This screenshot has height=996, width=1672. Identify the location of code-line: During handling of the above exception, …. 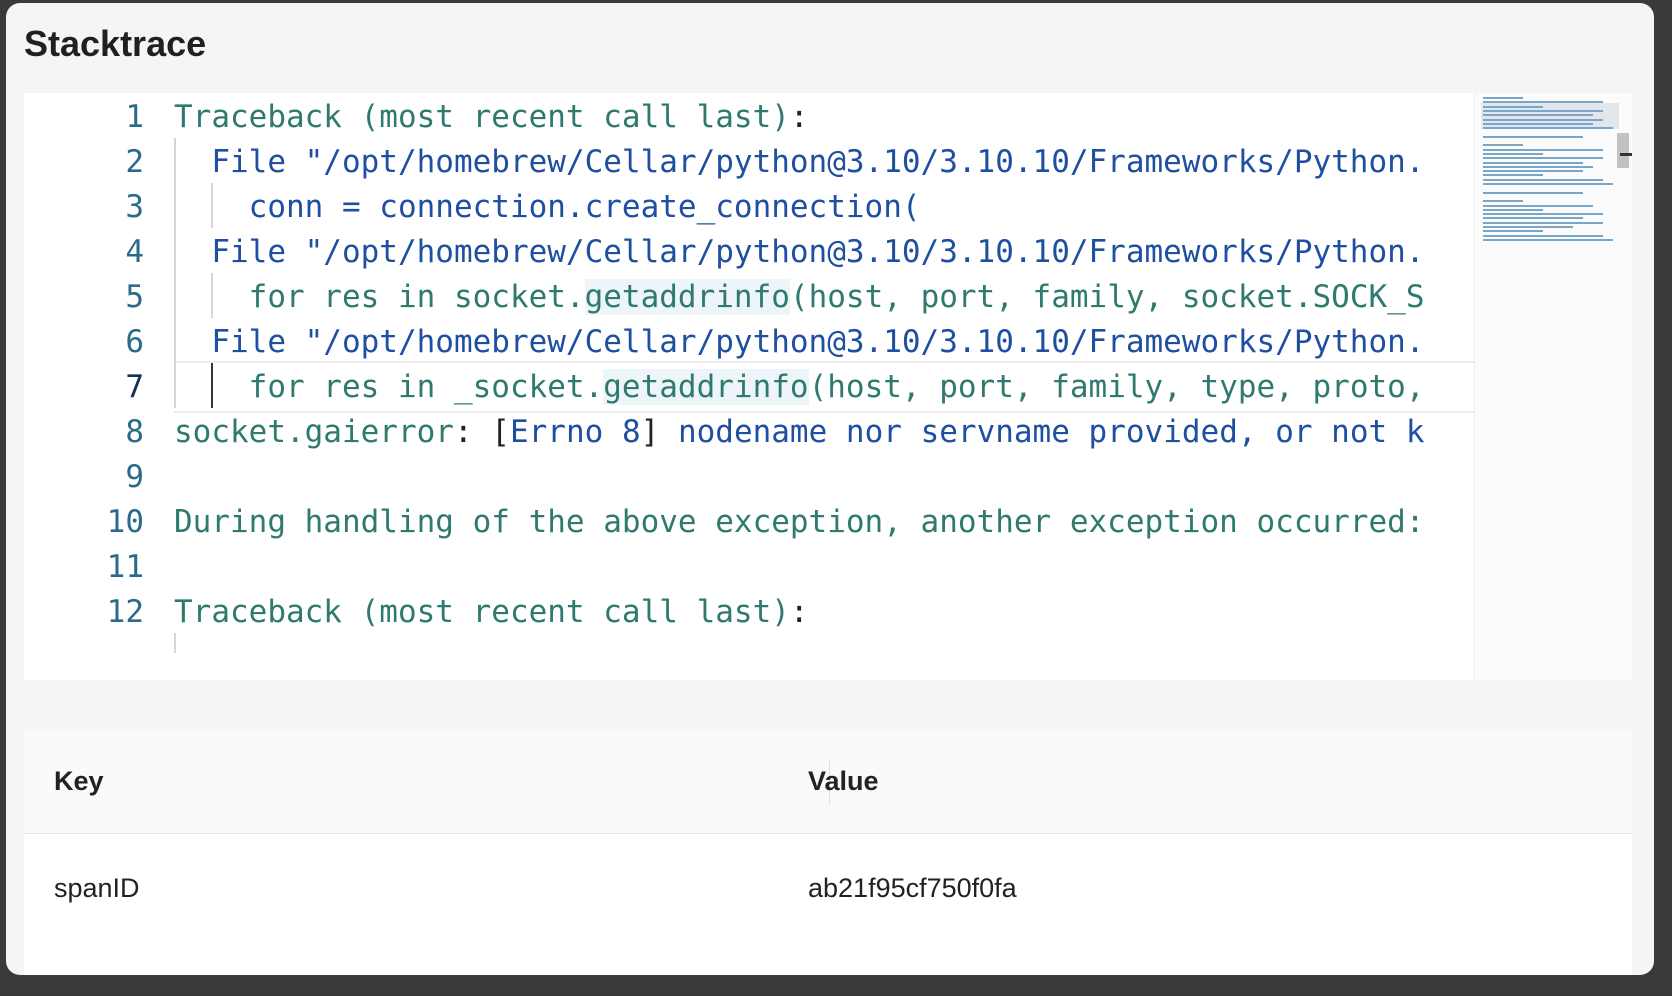
(799, 522).